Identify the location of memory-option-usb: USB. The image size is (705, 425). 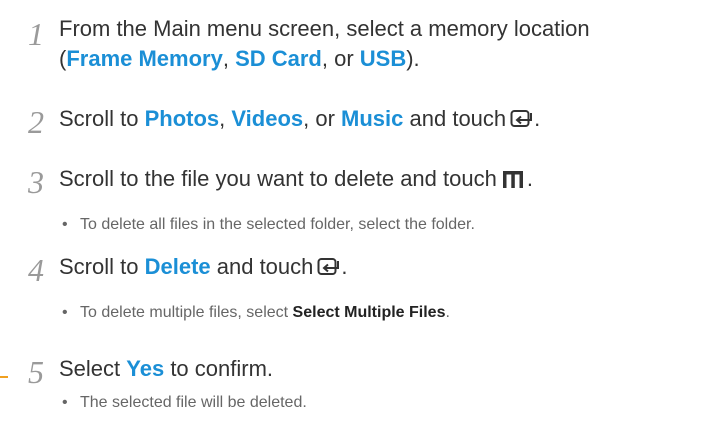
(383, 58).